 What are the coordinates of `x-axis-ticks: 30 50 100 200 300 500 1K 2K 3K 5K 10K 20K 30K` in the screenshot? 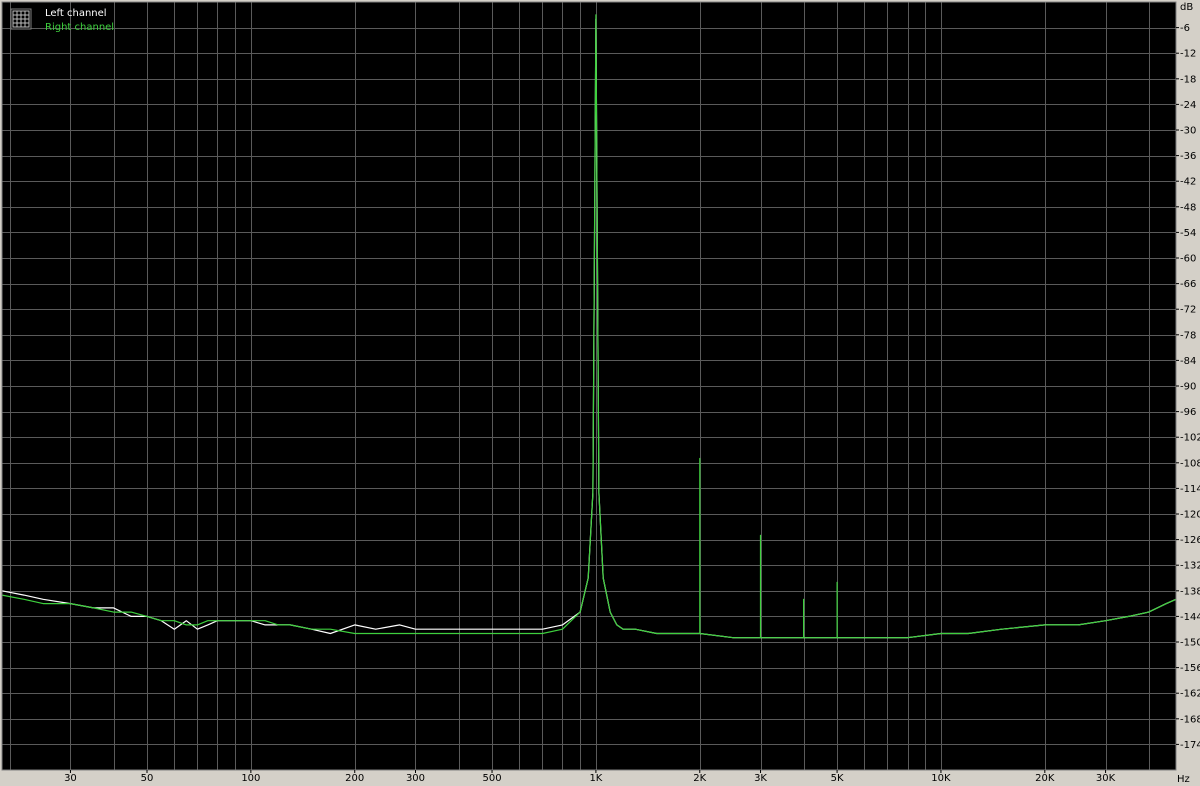 It's located at (590, 777).